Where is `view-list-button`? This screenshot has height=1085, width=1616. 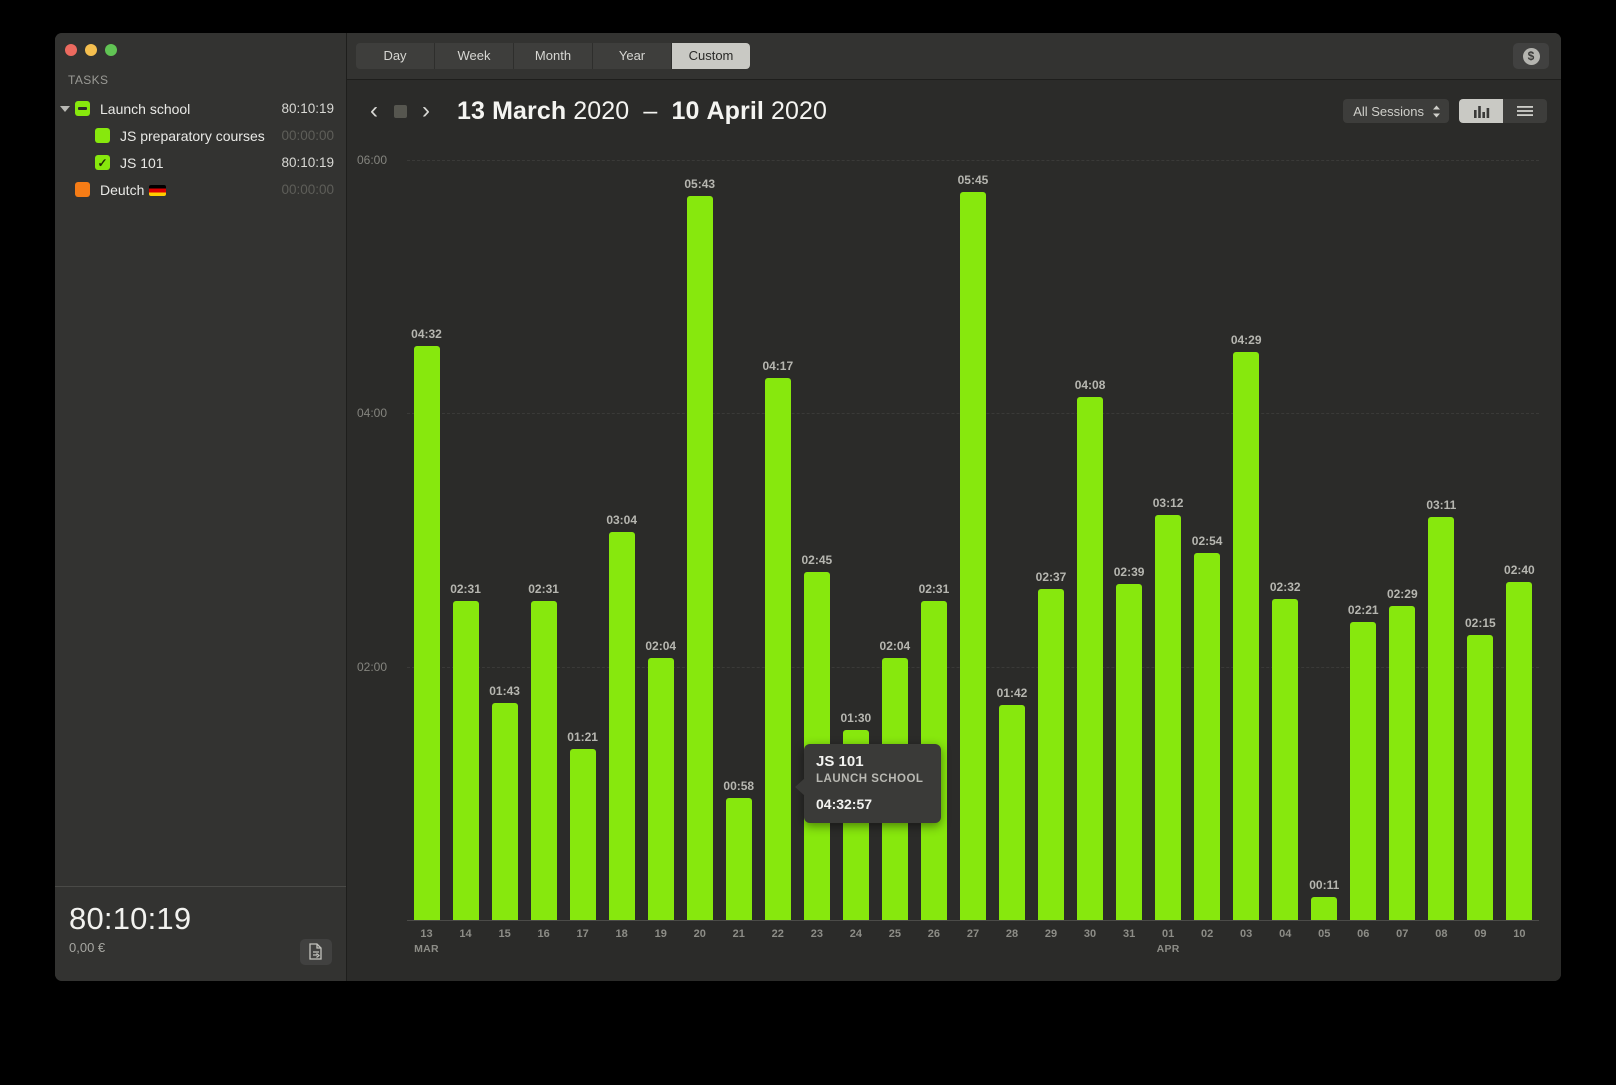 view-list-button is located at coordinates (1525, 111).